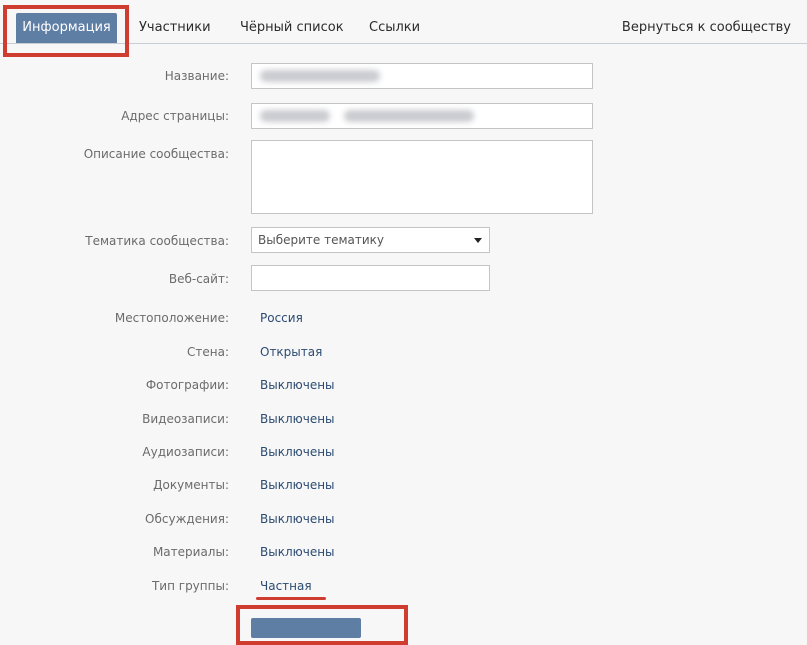 The height and width of the screenshot is (645, 807). Describe the element at coordinates (198, 279) in the screenshot. I see `website-label: Веб-сайт:` at that location.